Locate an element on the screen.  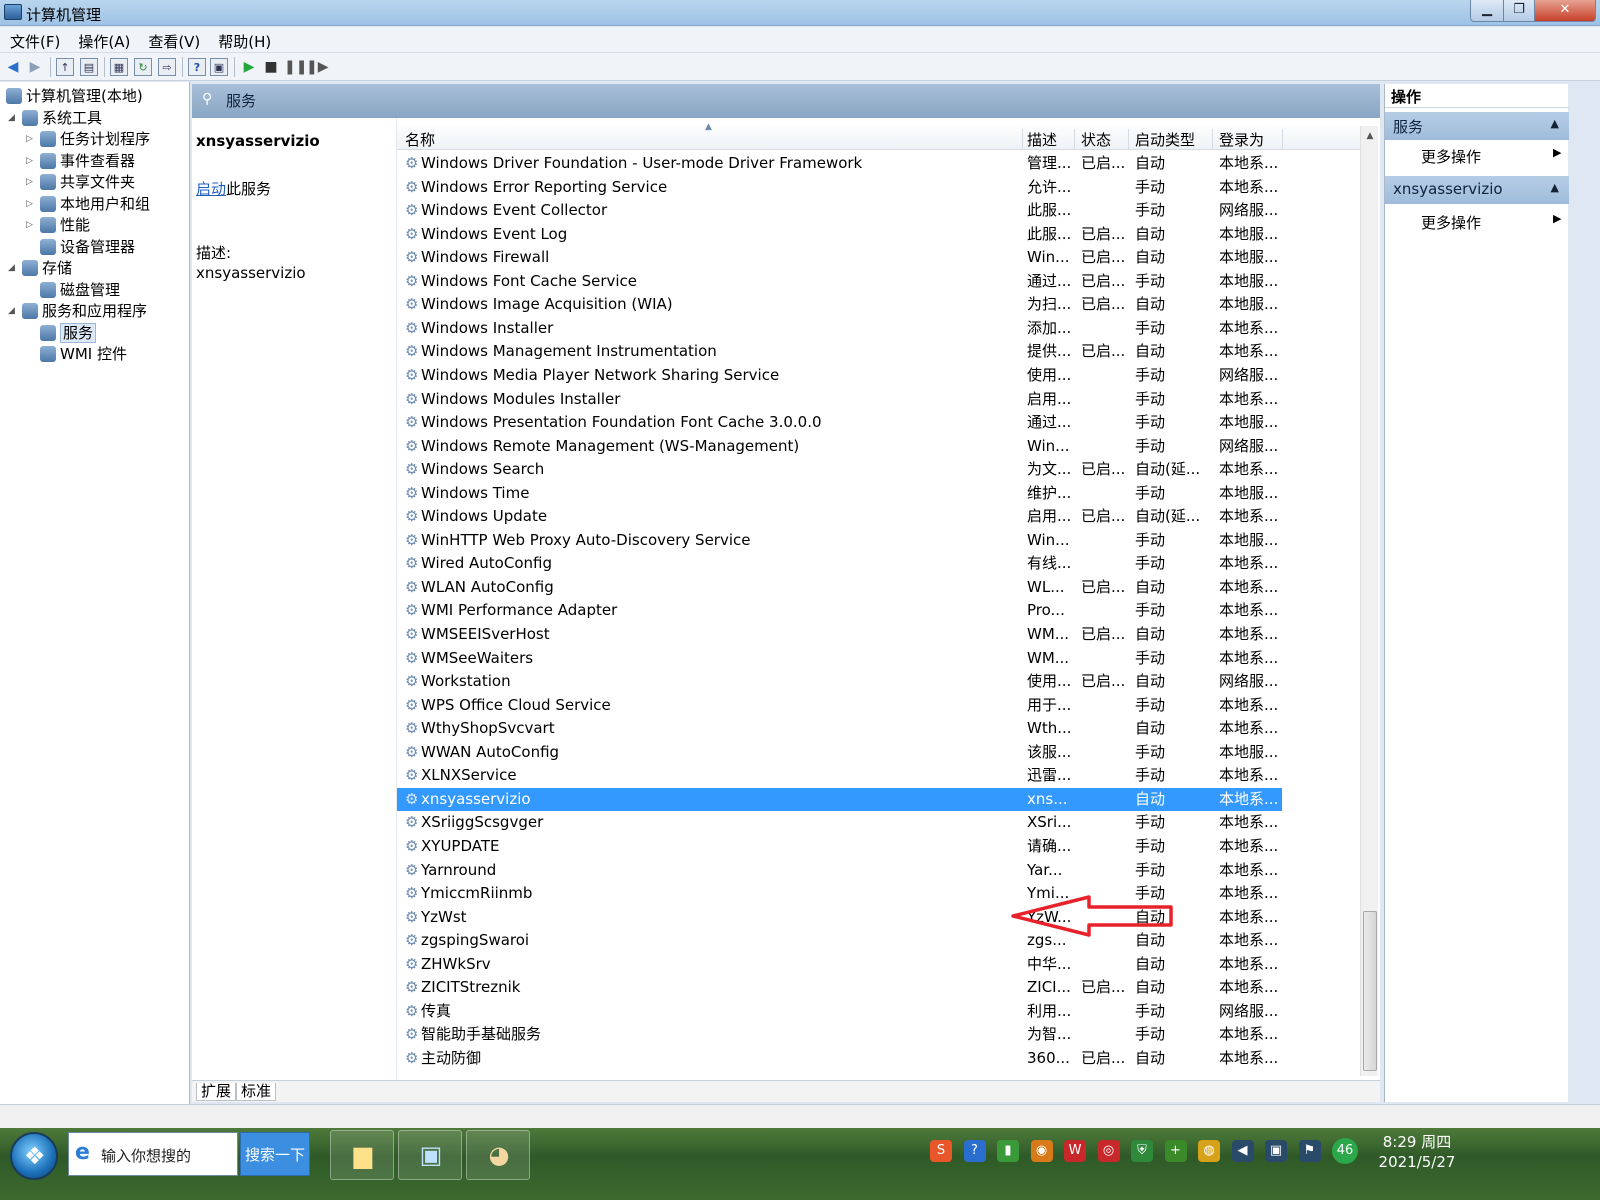
tree-item: 磁盘管理 is located at coordinates (80, 290).